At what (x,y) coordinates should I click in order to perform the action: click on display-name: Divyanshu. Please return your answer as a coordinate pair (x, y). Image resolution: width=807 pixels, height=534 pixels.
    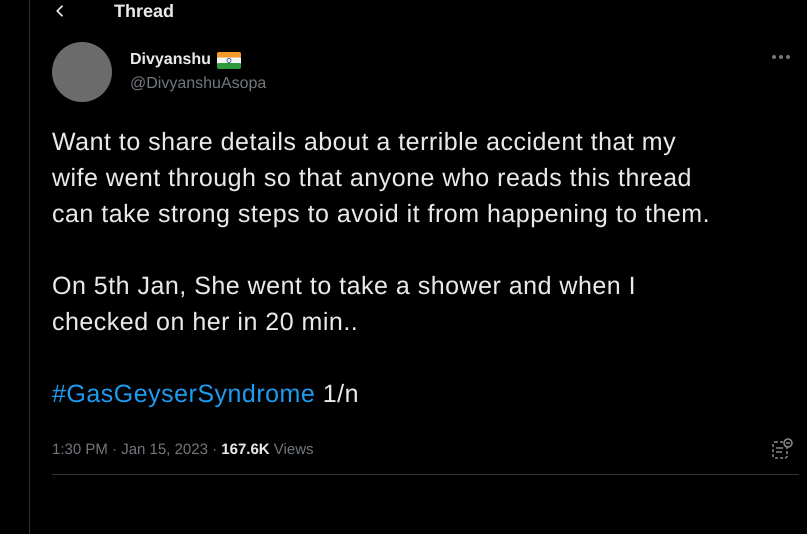
    Looking at the image, I should click on (170, 60).